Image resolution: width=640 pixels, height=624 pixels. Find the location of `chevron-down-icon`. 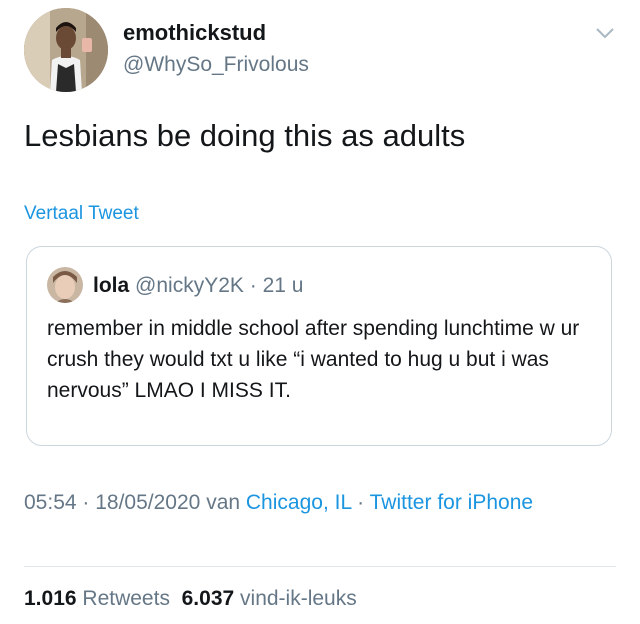

chevron-down-icon is located at coordinates (605, 33).